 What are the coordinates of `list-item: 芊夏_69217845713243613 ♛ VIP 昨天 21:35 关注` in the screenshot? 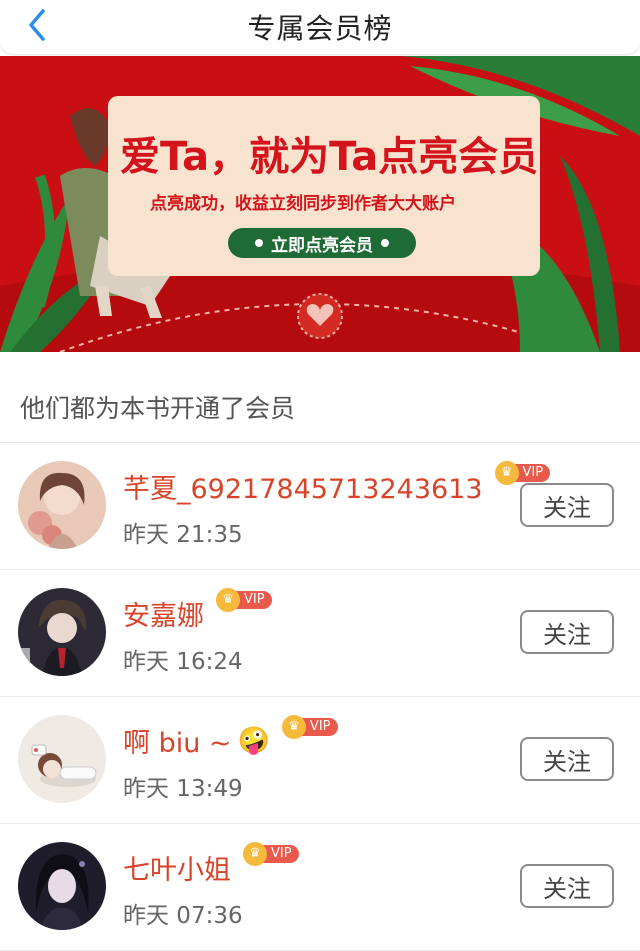 It's located at (320, 506).